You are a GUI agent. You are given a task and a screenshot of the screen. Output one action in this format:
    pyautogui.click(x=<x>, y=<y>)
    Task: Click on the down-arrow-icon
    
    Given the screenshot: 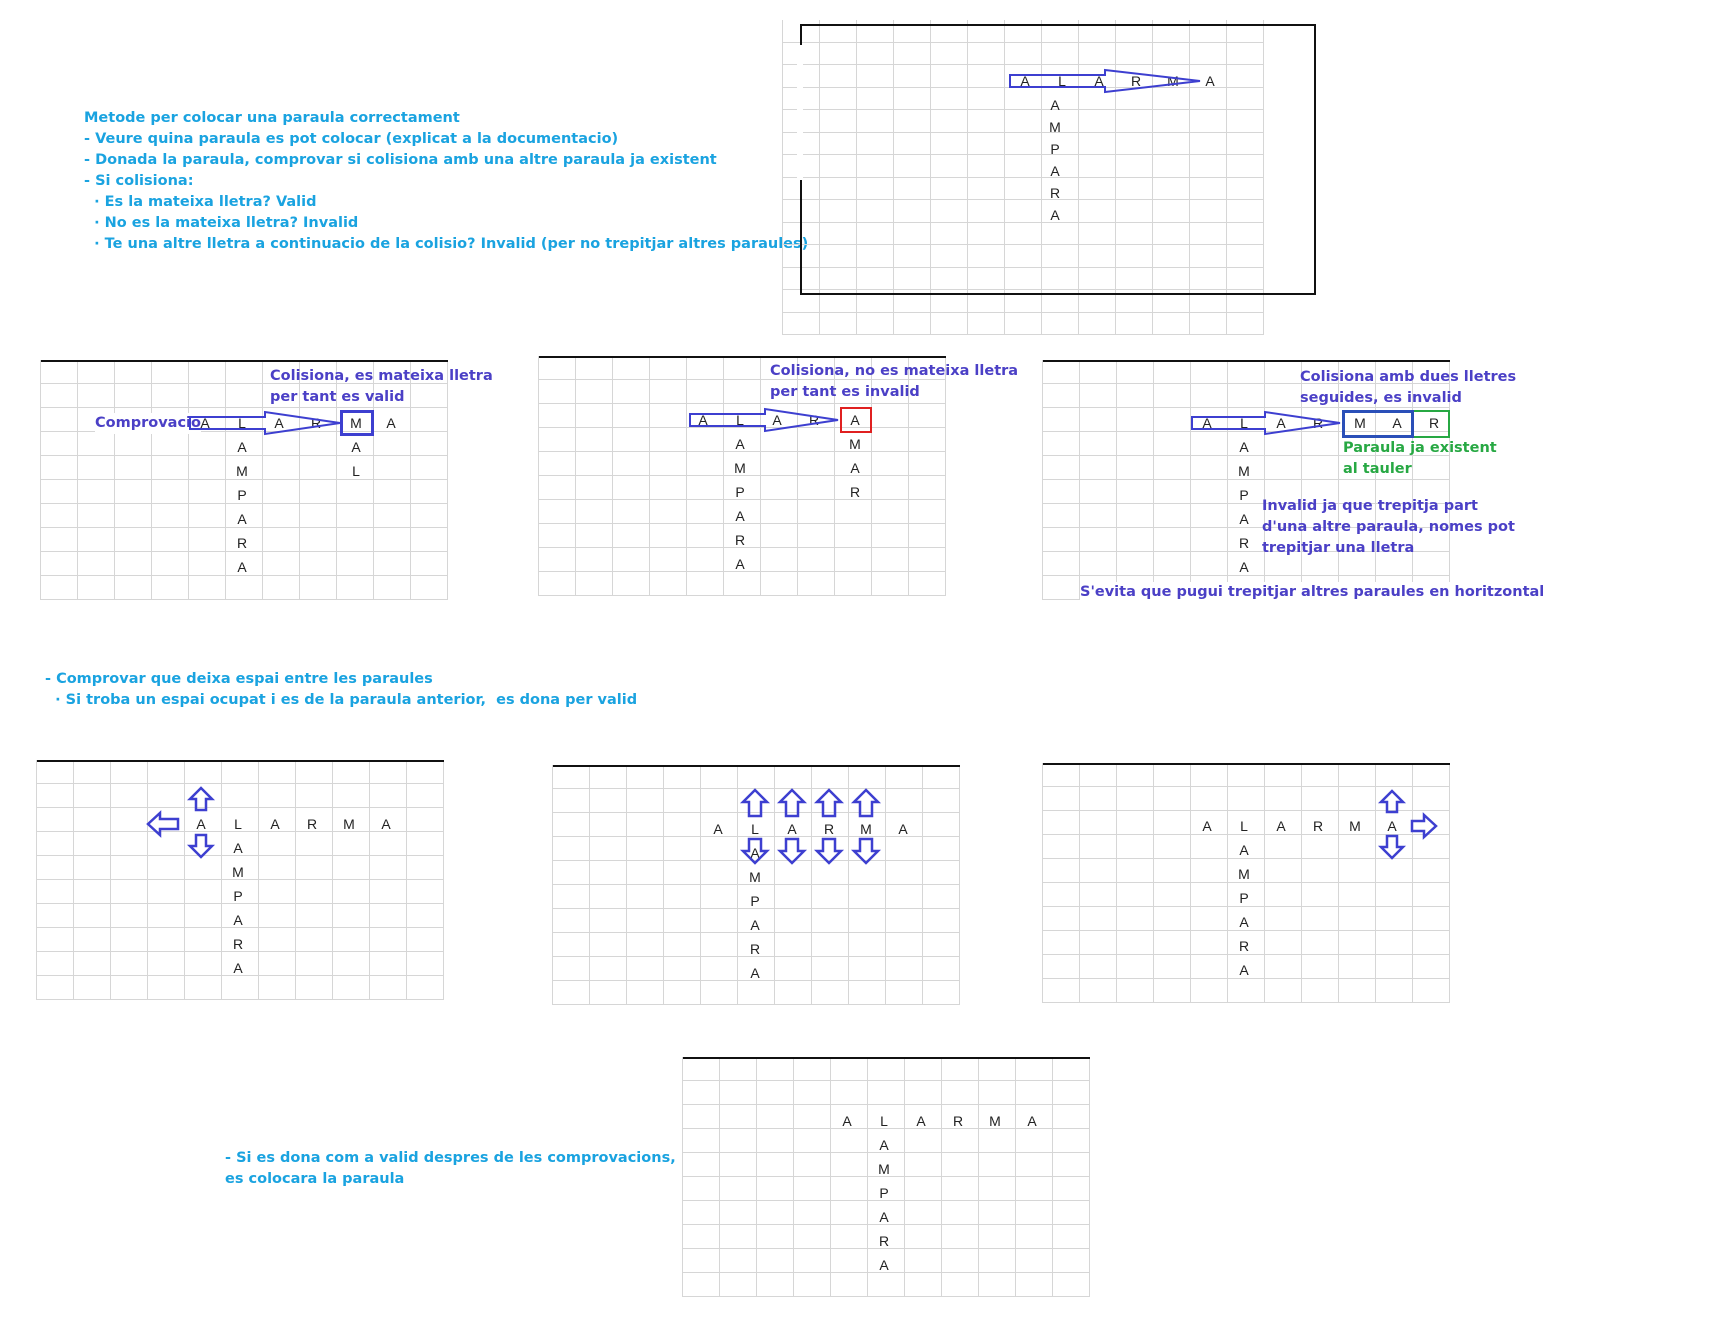 What is the action you would take?
    pyautogui.click(x=1392, y=847)
    